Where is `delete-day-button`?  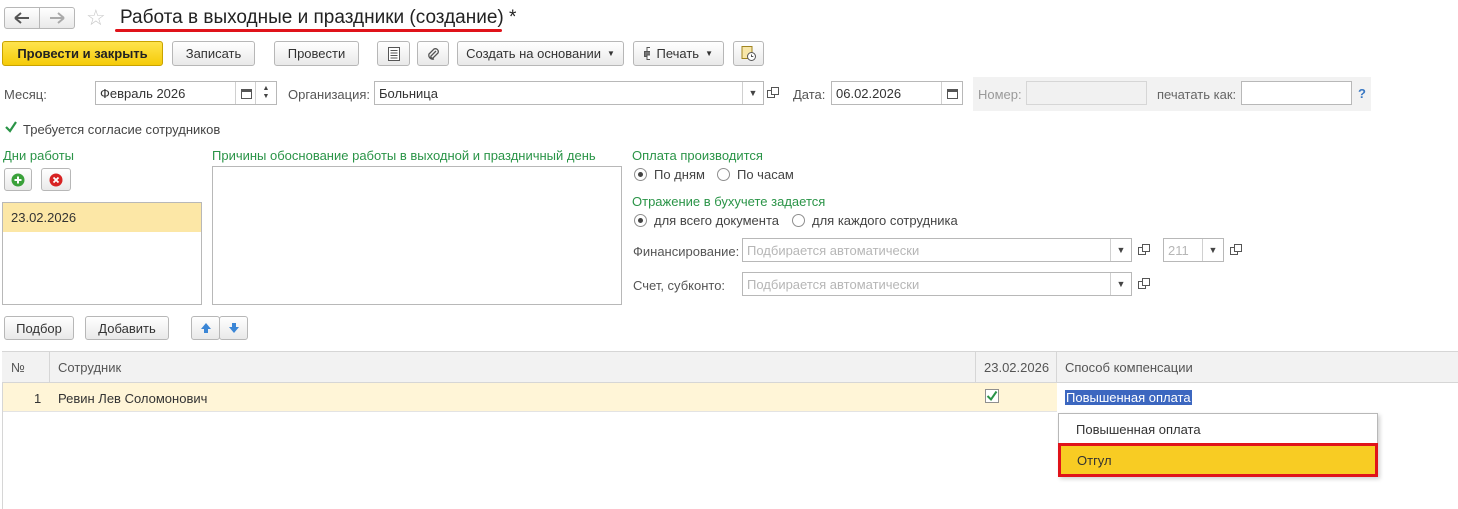 delete-day-button is located at coordinates (56, 179).